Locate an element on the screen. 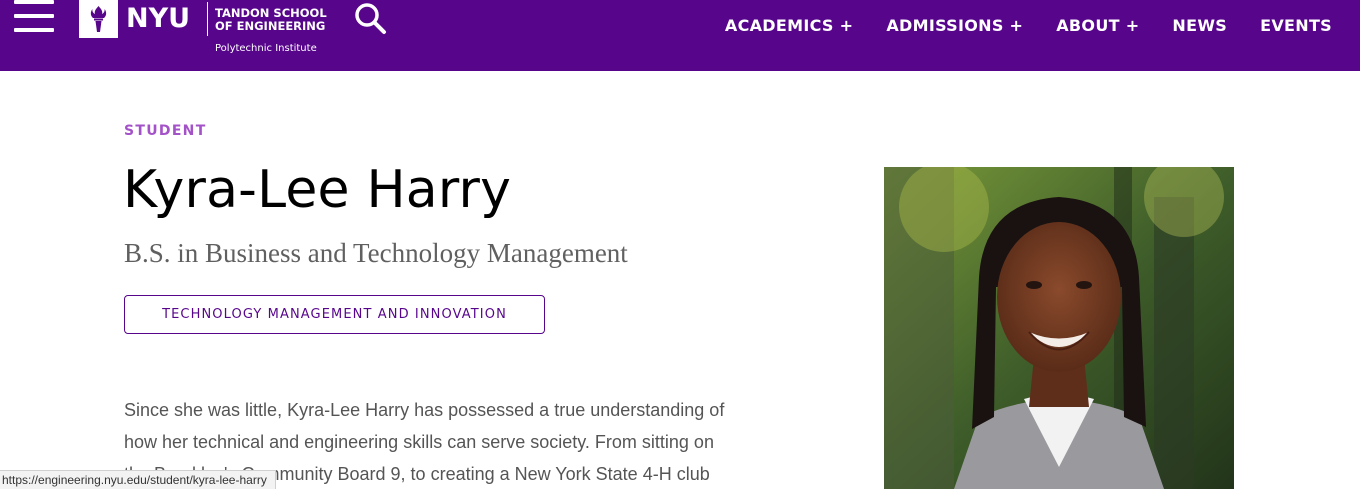  logo-school-line2: OF ENGINEERING is located at coordinates (270, 26).